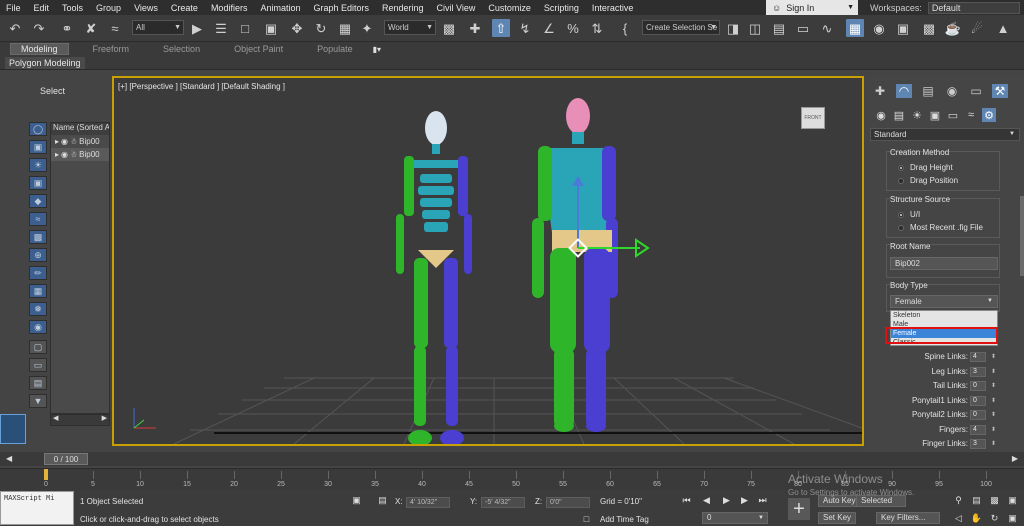  I want to click on snaps-toggle-icon: ↯, so click(525, 28).